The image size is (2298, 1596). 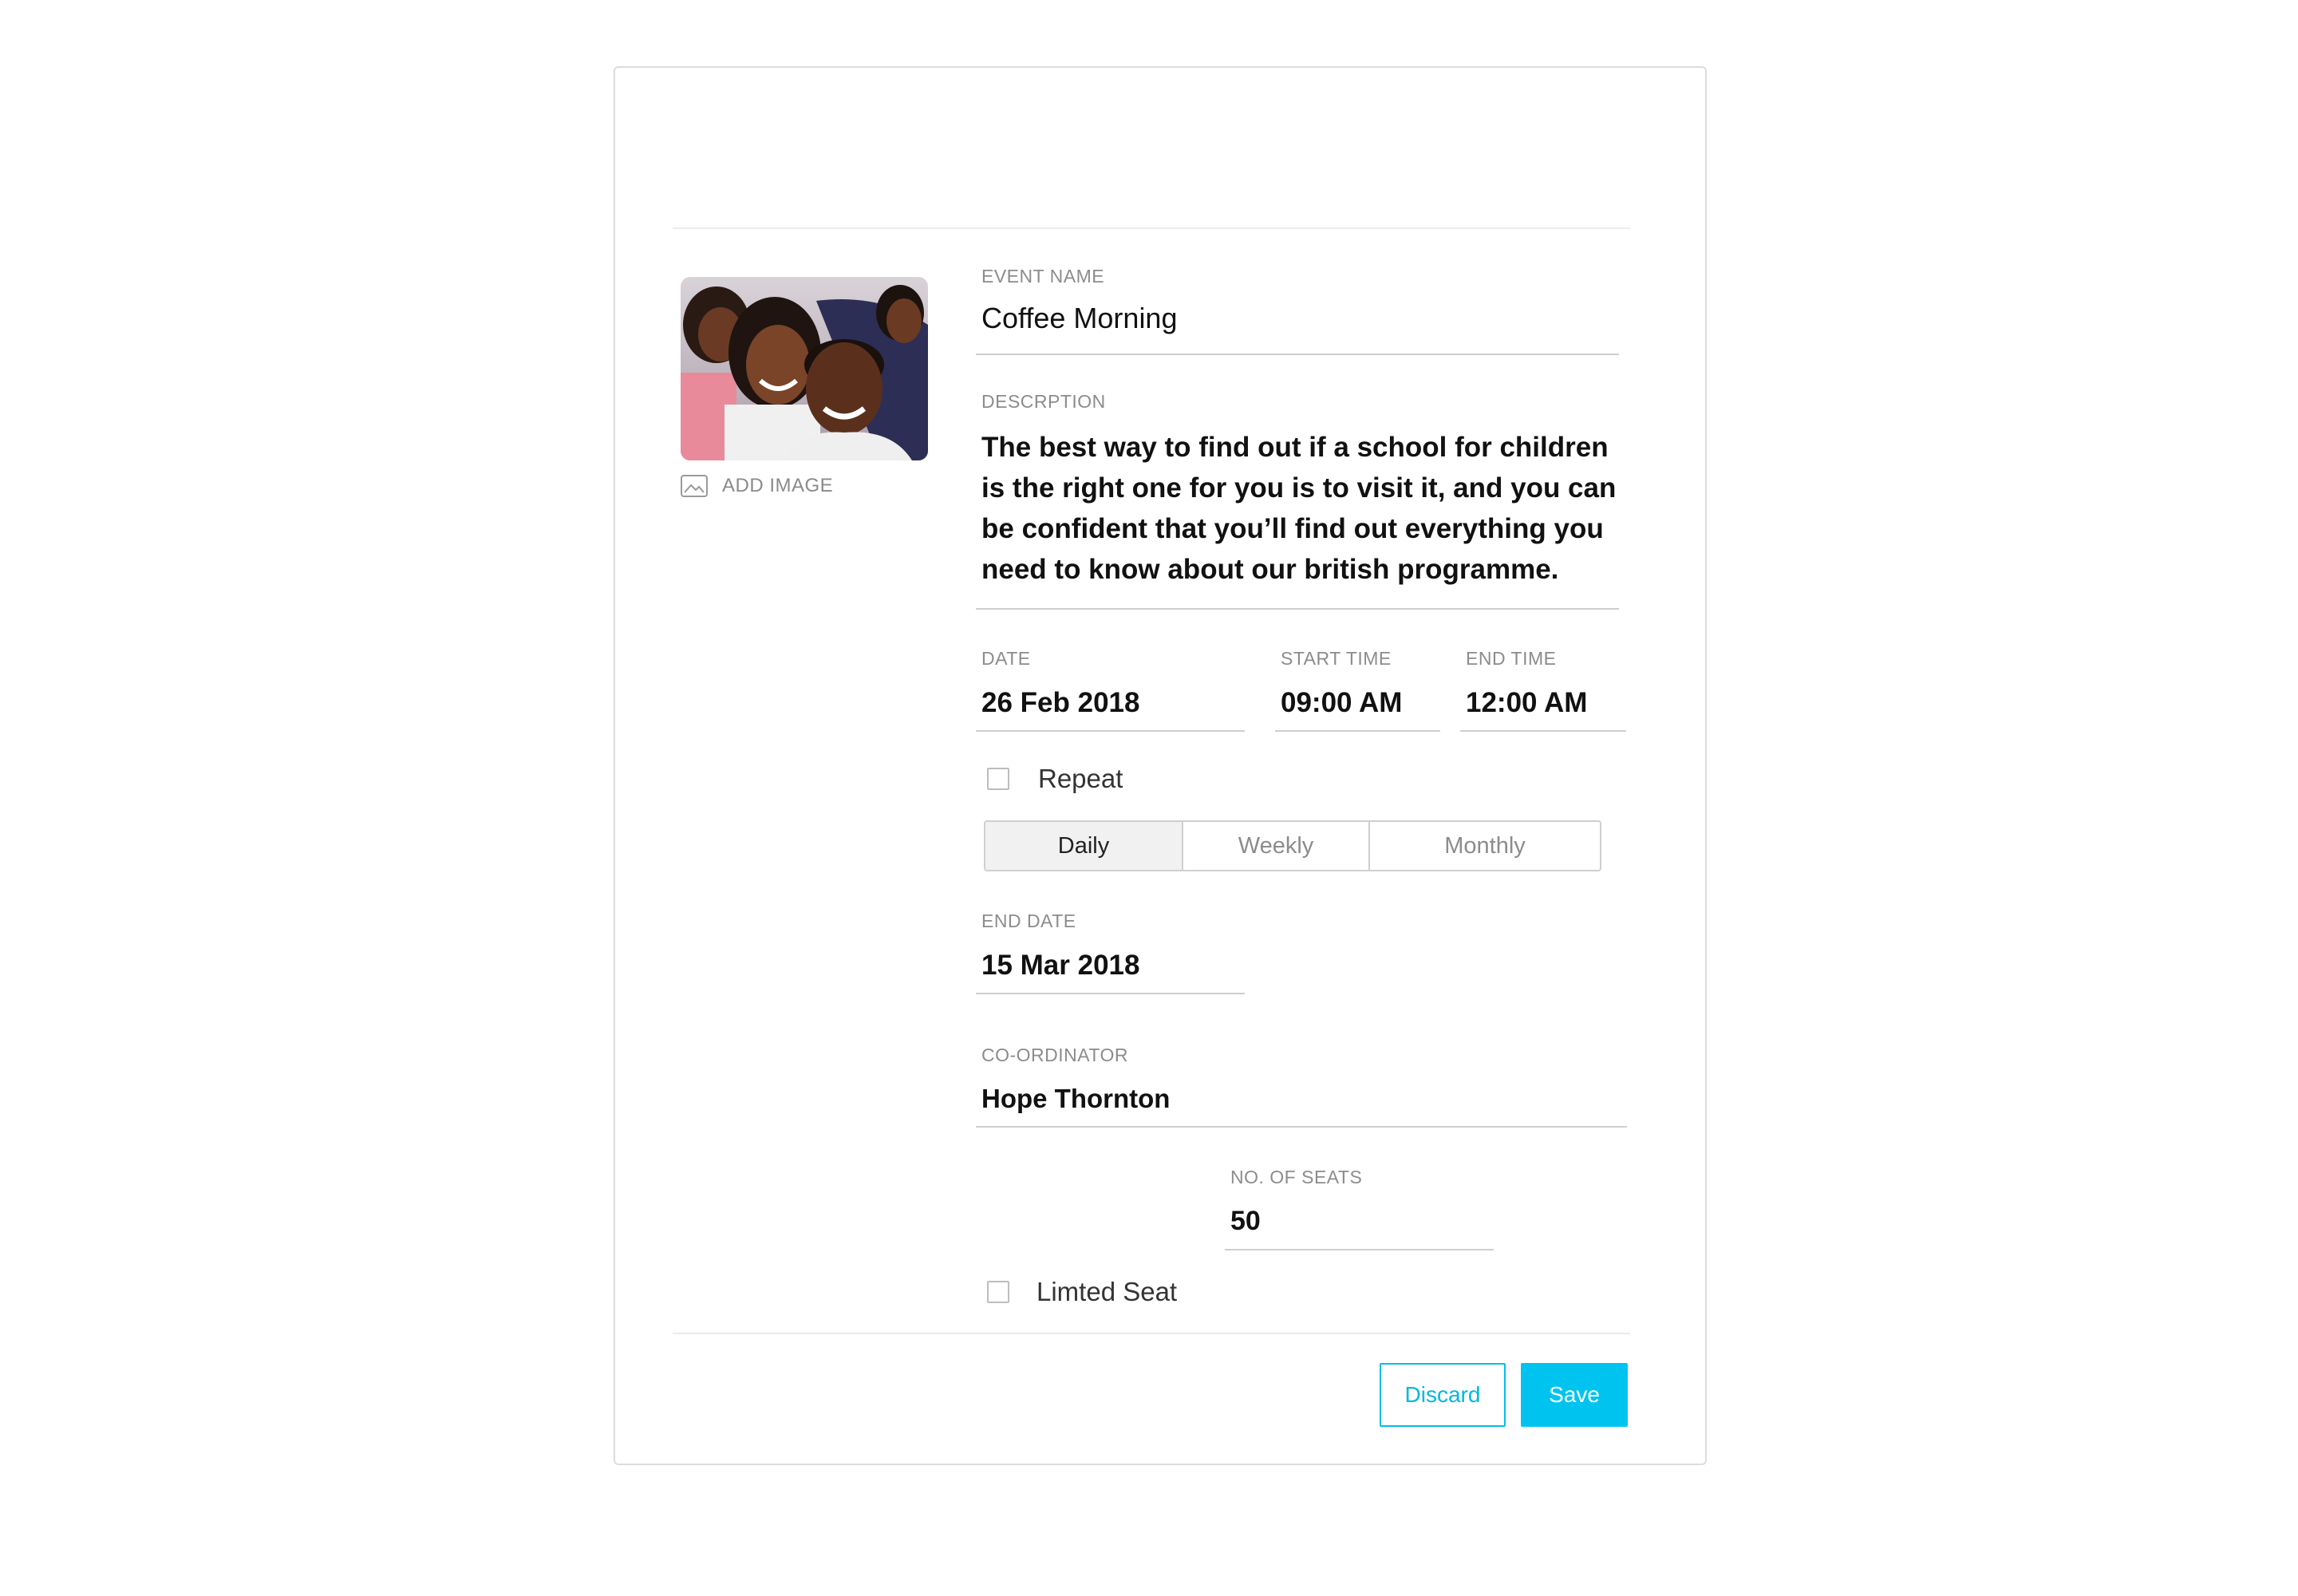 I want to click on discard-button: Discard, so click(x=1443, y=1395).